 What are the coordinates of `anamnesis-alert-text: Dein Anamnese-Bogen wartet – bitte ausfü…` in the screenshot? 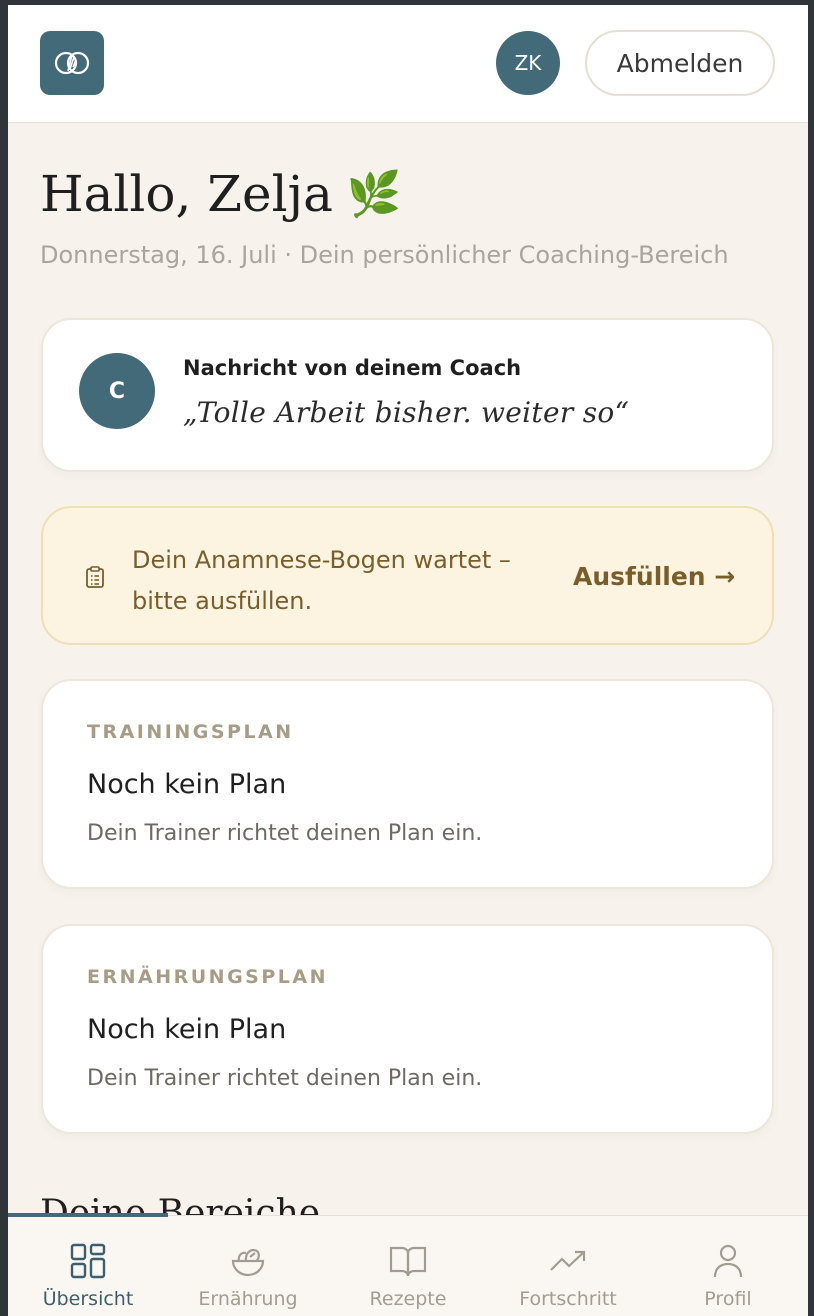 It's located at (321, 580).